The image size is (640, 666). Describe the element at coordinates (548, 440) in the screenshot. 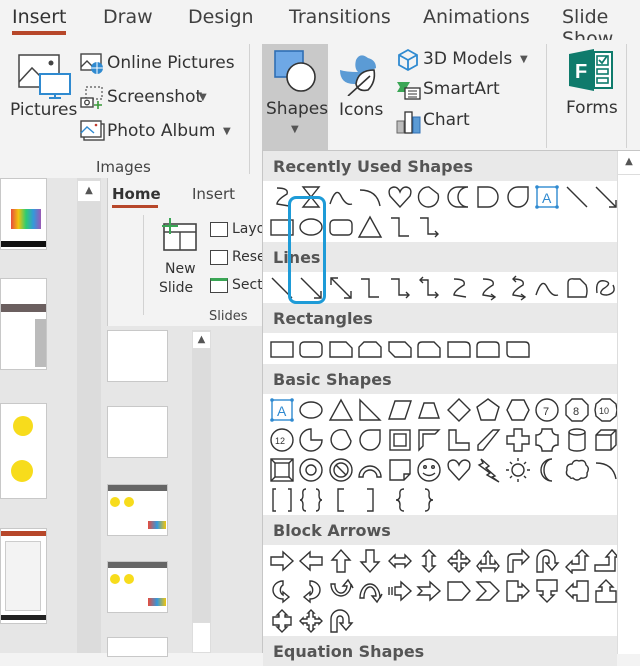

I see `shape-plaque` at that location.